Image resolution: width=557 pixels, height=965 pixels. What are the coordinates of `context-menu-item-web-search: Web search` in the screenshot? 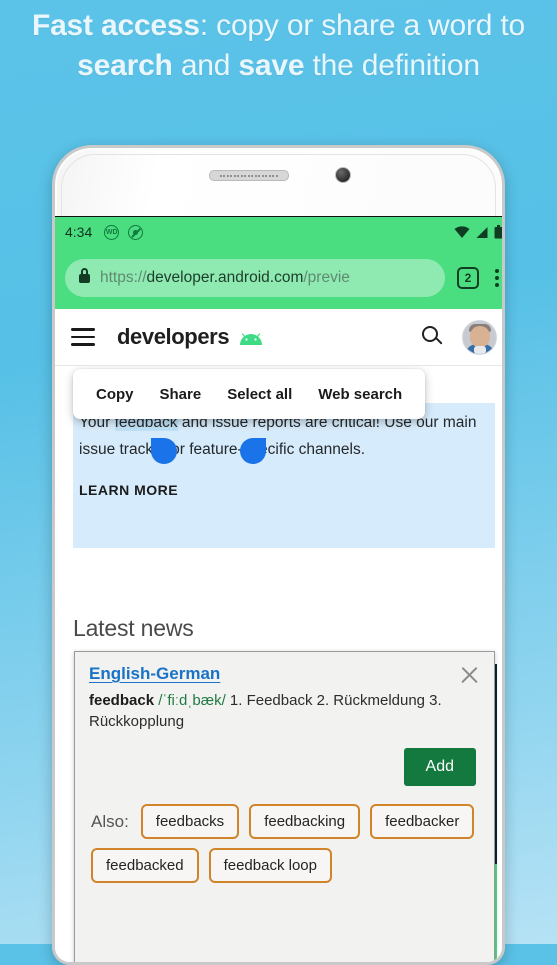 It's located at (360, 394).